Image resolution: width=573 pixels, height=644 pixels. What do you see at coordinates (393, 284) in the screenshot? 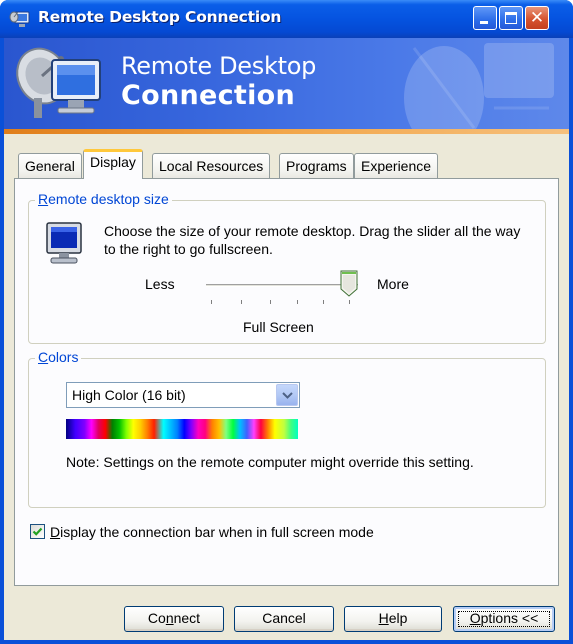
I see `slider-more-label: More` at bounding box center [393, 284].